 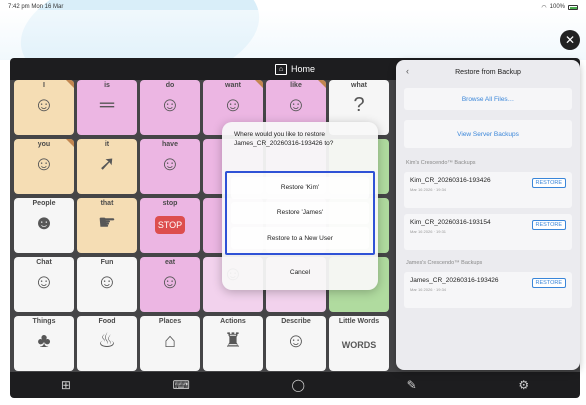 I want to click on vocab-cell: that ☛, so click(x=107, y=225).